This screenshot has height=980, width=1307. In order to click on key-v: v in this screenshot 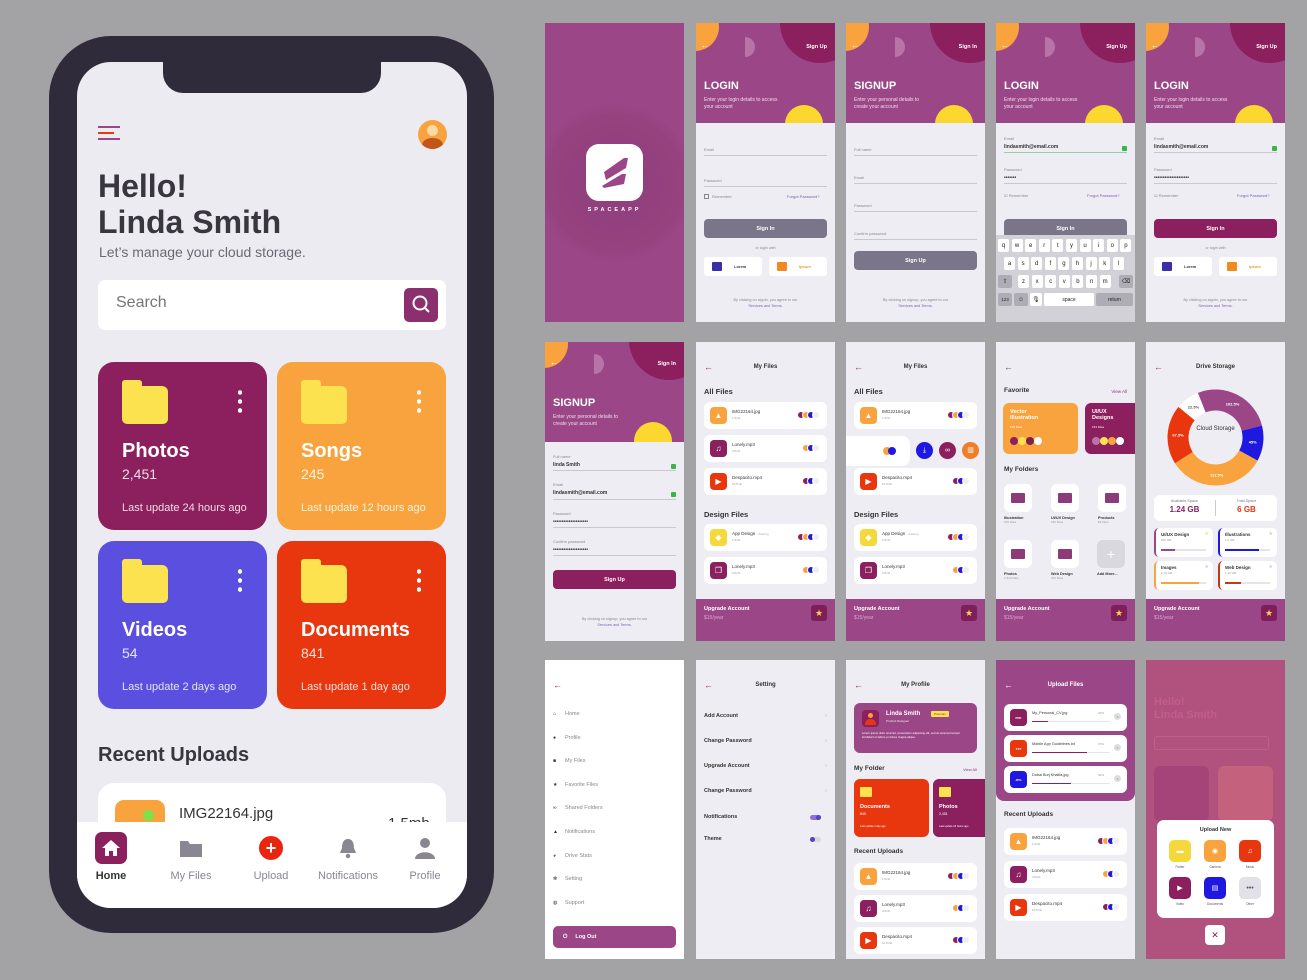, I will do `click(1064, 281)`.